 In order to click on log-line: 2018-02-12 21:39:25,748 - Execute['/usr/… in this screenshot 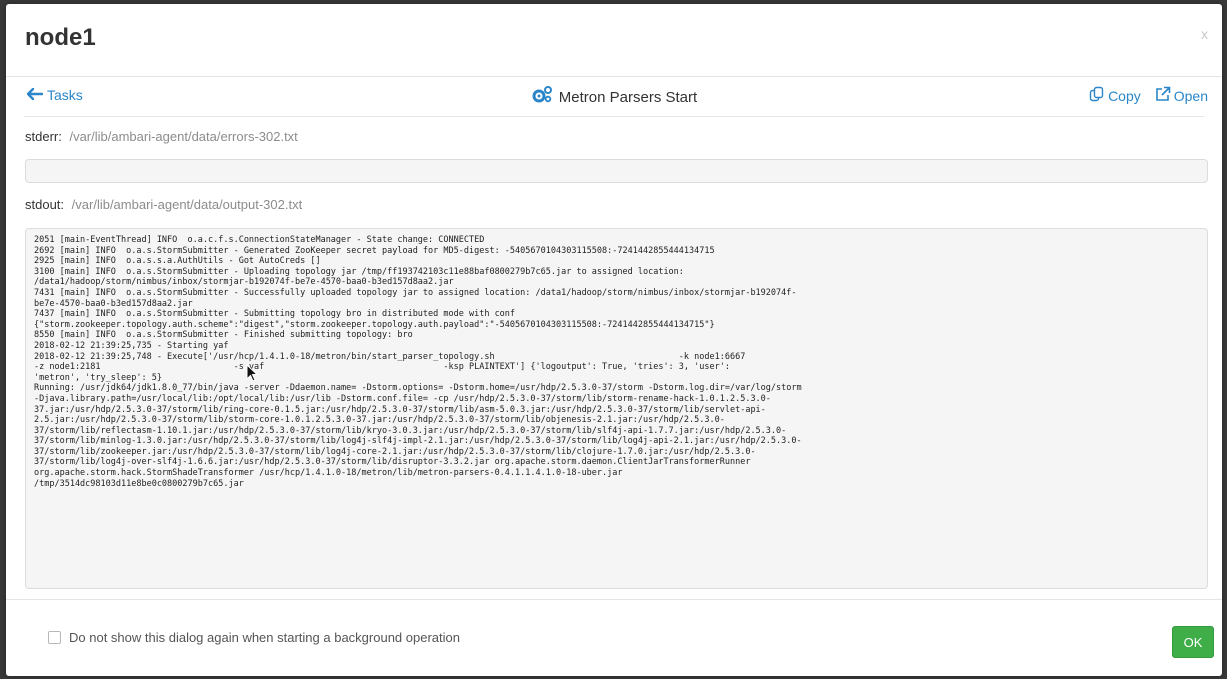, I will do `click(390, 356)`.